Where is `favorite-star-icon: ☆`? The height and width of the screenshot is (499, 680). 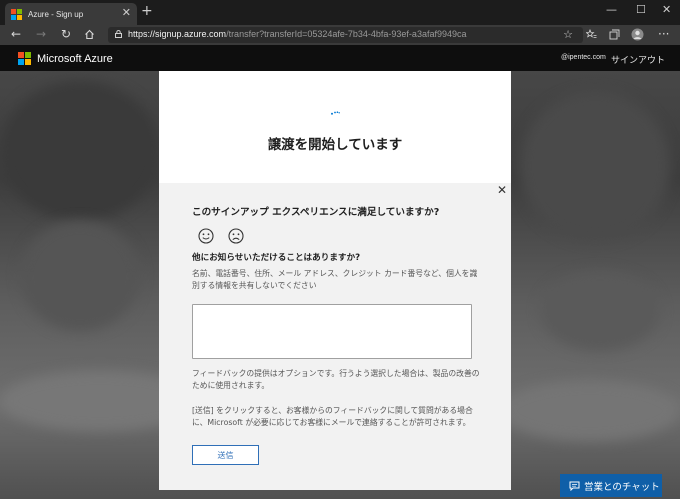
favorite-star-icon: ☆ is located at coordinates (568, 34).